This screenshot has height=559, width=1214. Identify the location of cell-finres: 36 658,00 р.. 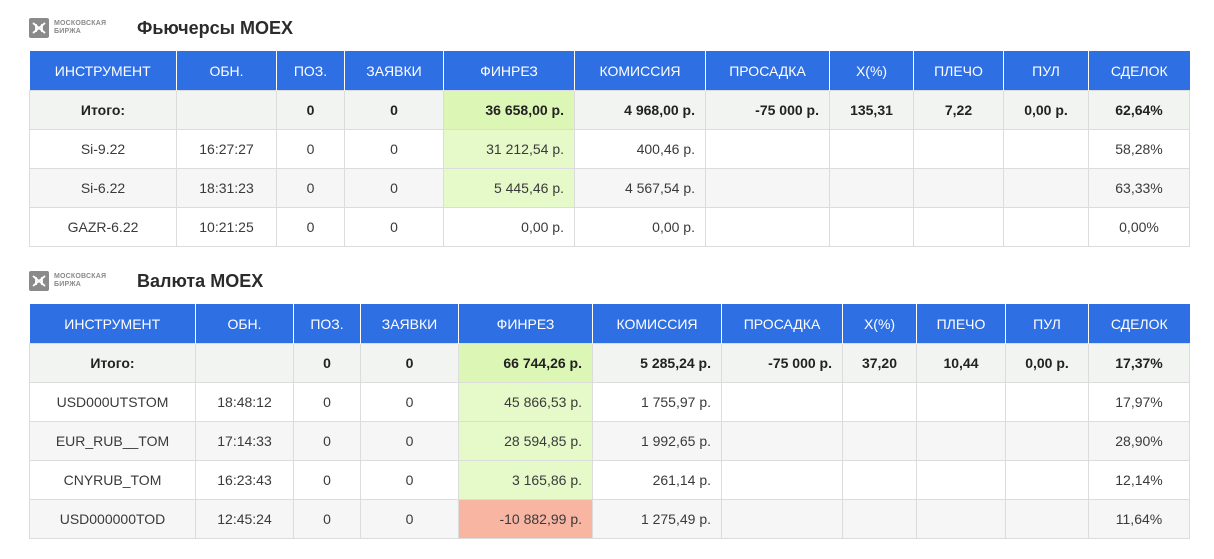
(509, 110).